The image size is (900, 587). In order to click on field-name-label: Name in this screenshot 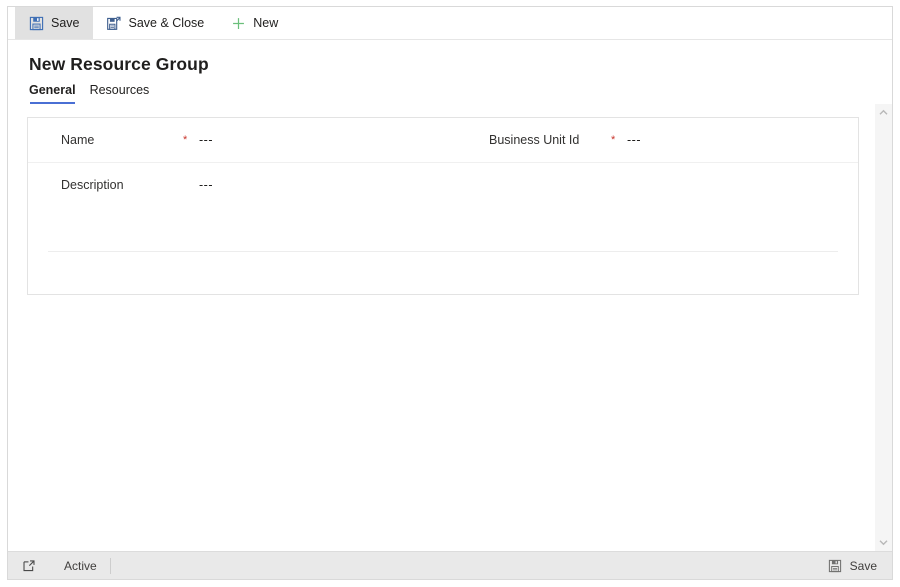, I will do `click(78, 140)`.